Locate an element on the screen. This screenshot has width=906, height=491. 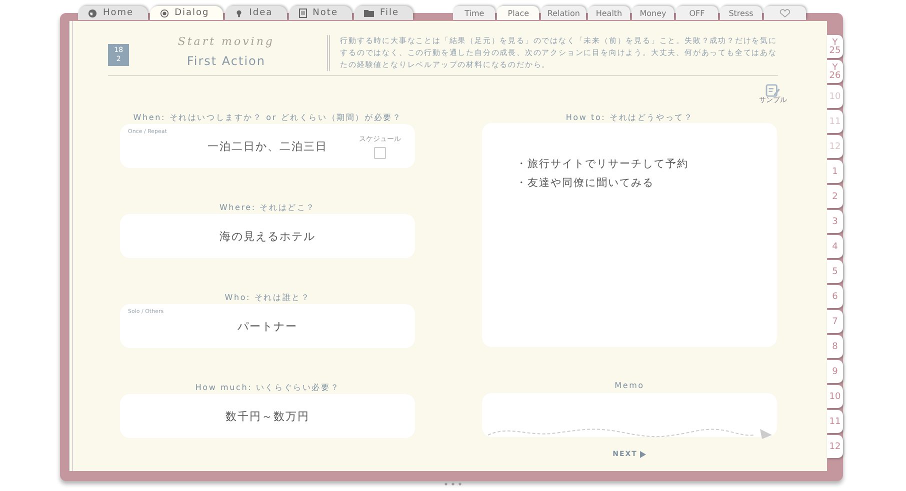
globe-icon is located at coordinates (92, 13).